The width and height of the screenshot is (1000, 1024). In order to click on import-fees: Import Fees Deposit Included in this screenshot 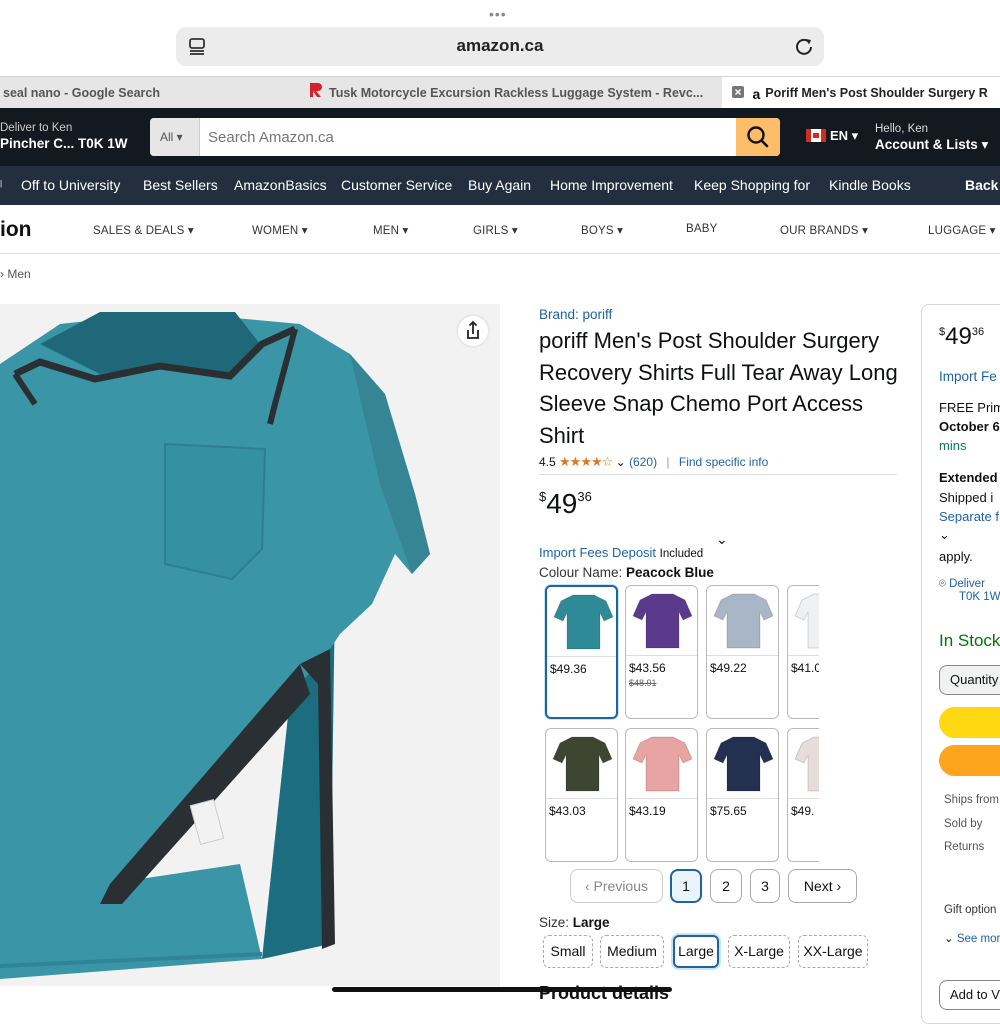, I will do `click(621, 552)`.